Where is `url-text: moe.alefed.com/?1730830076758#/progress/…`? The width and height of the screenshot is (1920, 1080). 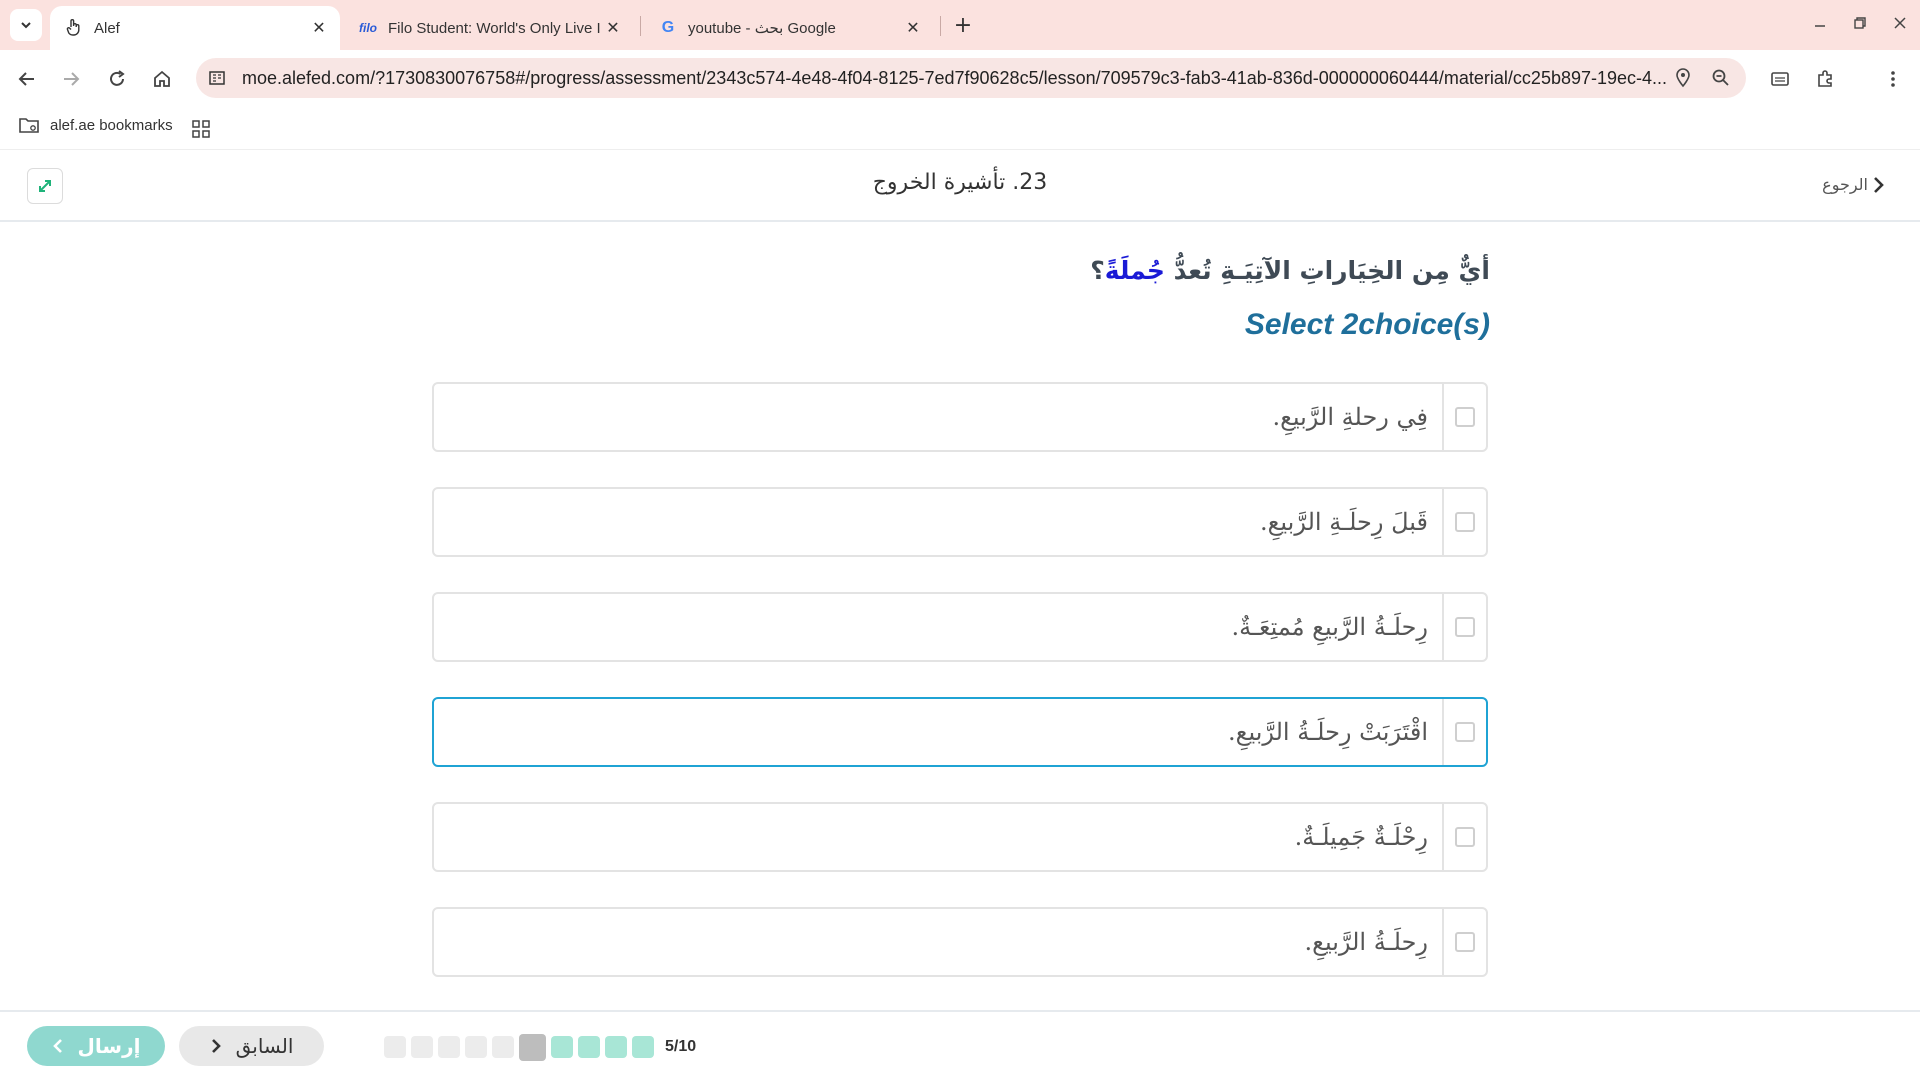 url-text: moe.alefed.com/?1730830076758#/progress/… is located at coordinates (955, 77).